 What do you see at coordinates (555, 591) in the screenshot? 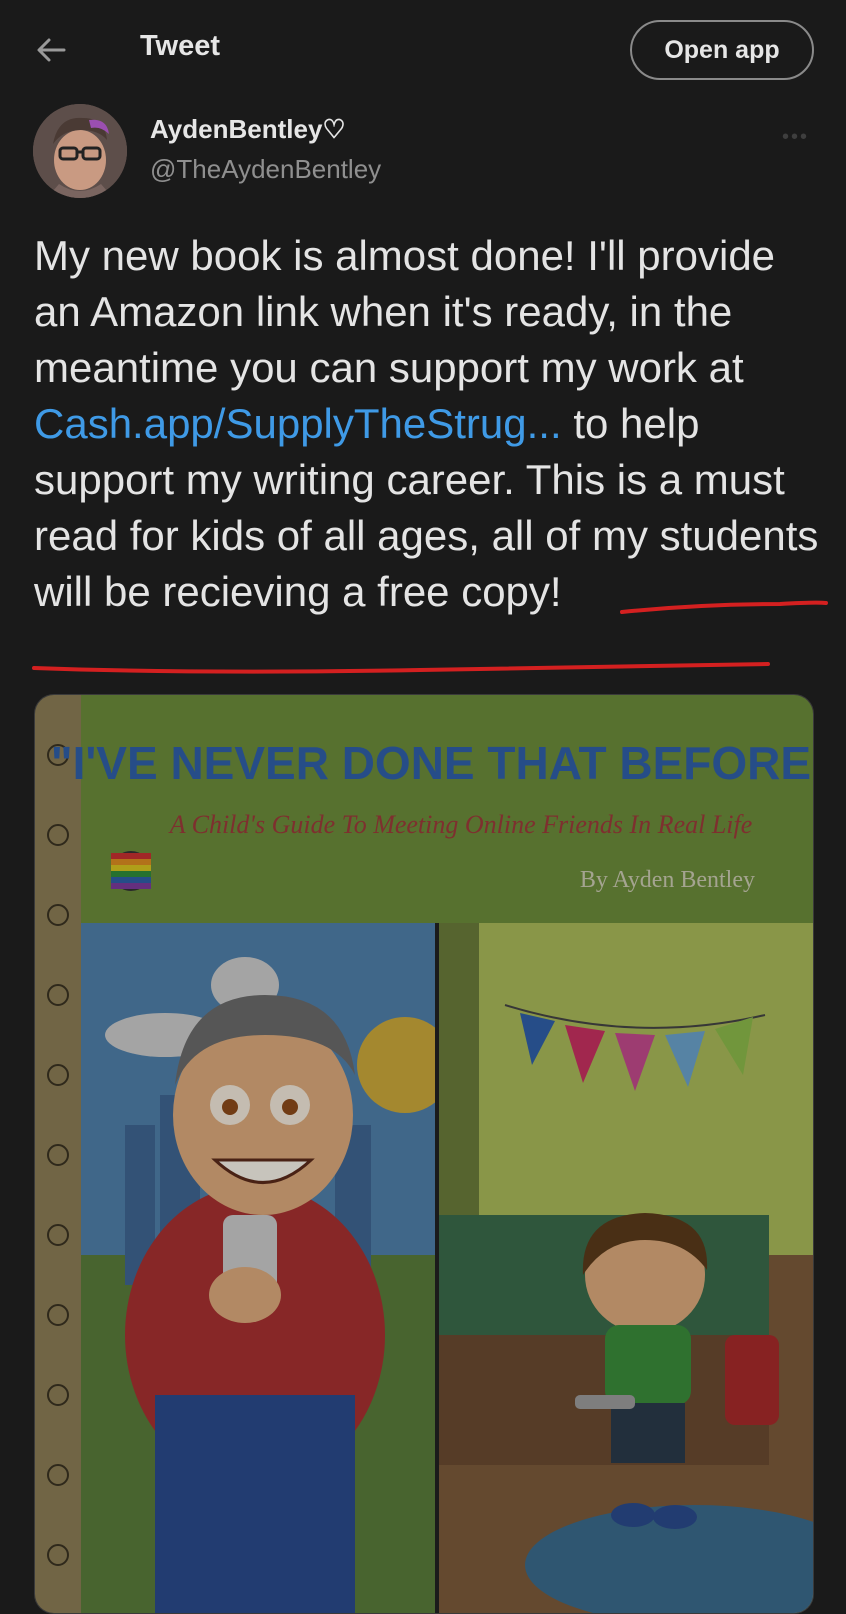
I see `tweet-text-end: !` at bounding box center [555, 591].